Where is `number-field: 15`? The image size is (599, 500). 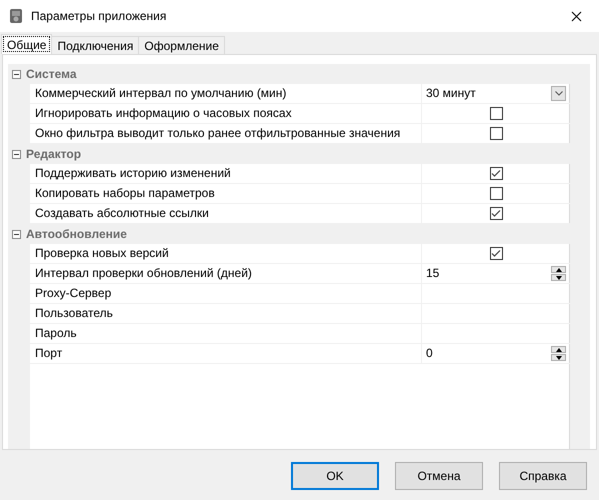 number-field: 15 is located at coordinates (488, 273).